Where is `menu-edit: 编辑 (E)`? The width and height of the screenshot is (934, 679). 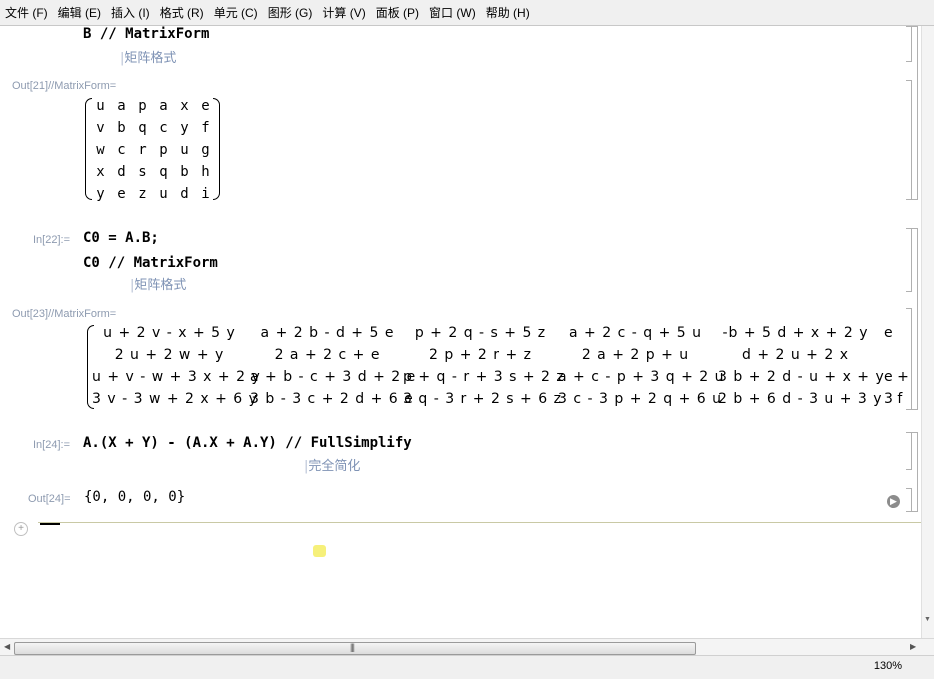 menu-edit: 编辑 (E) is located at coordinates (79, 12).